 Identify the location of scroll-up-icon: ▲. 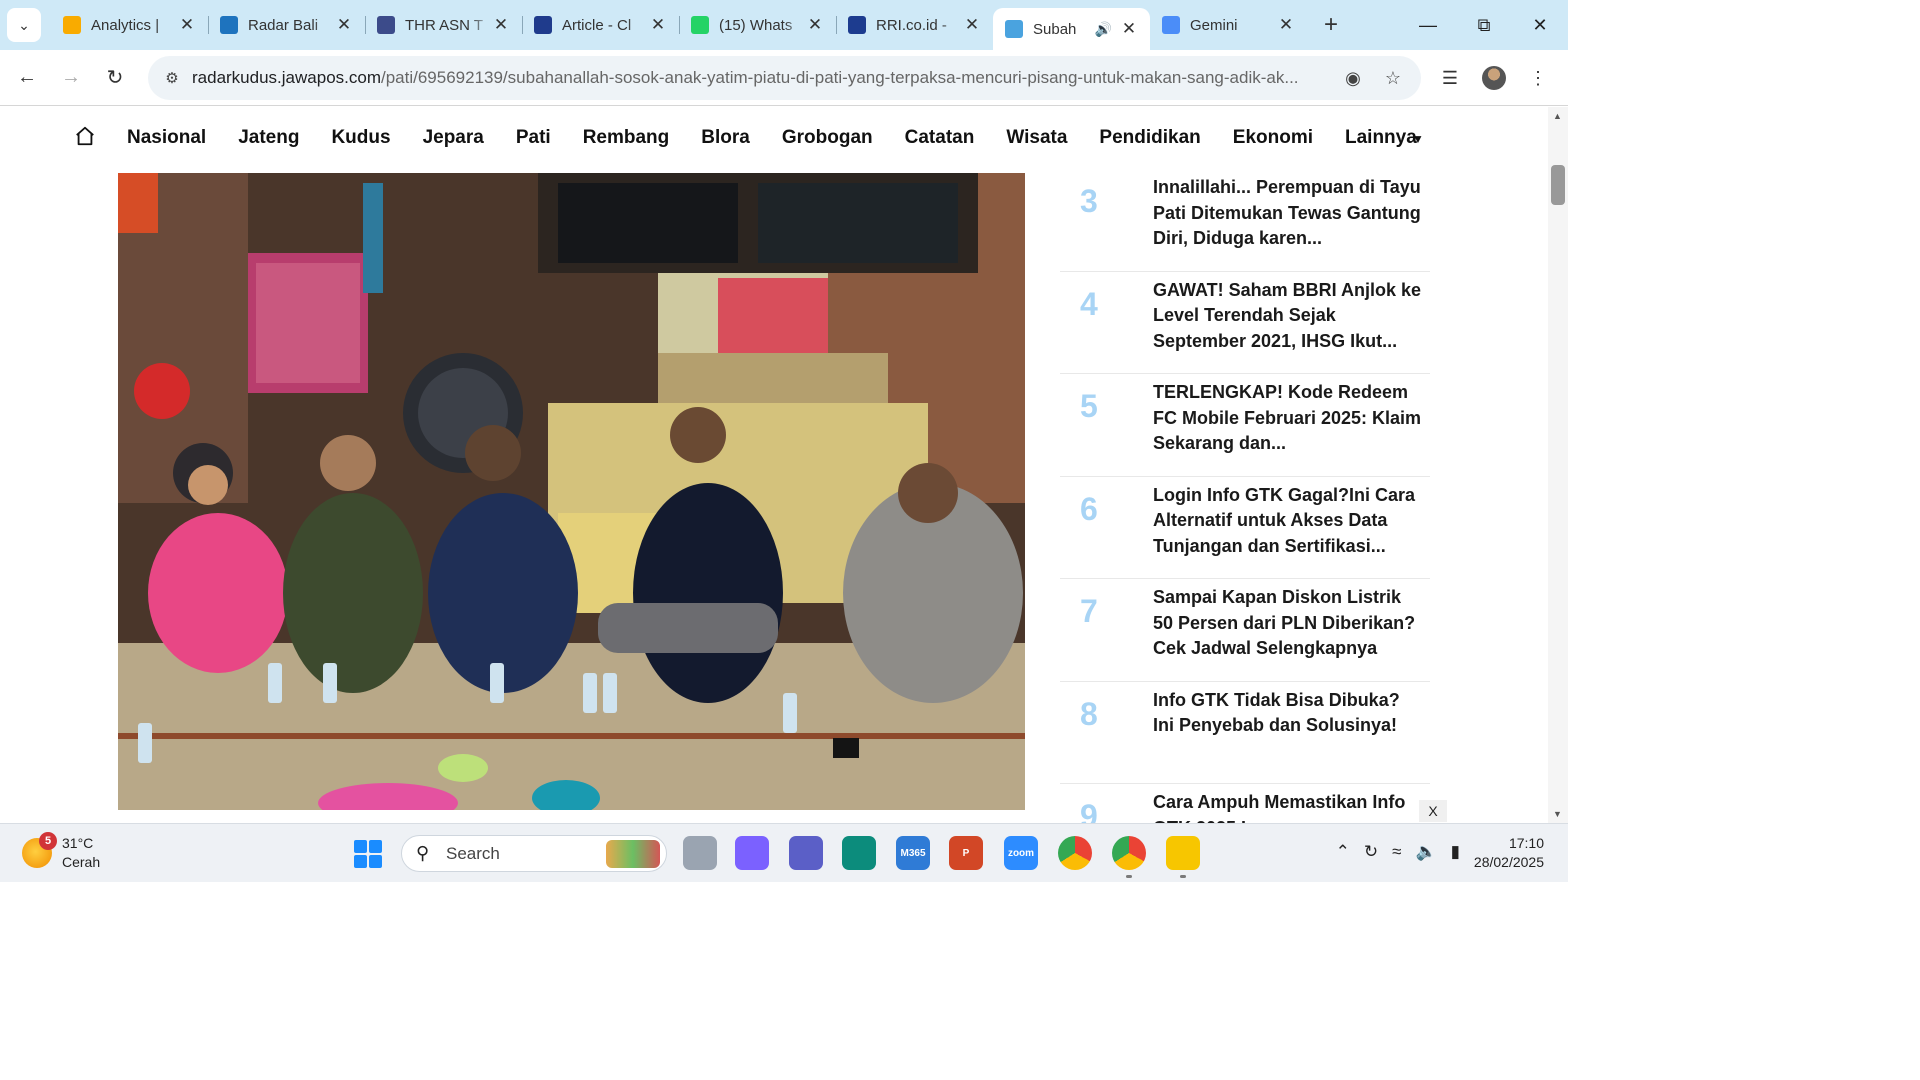
(1557, 116).